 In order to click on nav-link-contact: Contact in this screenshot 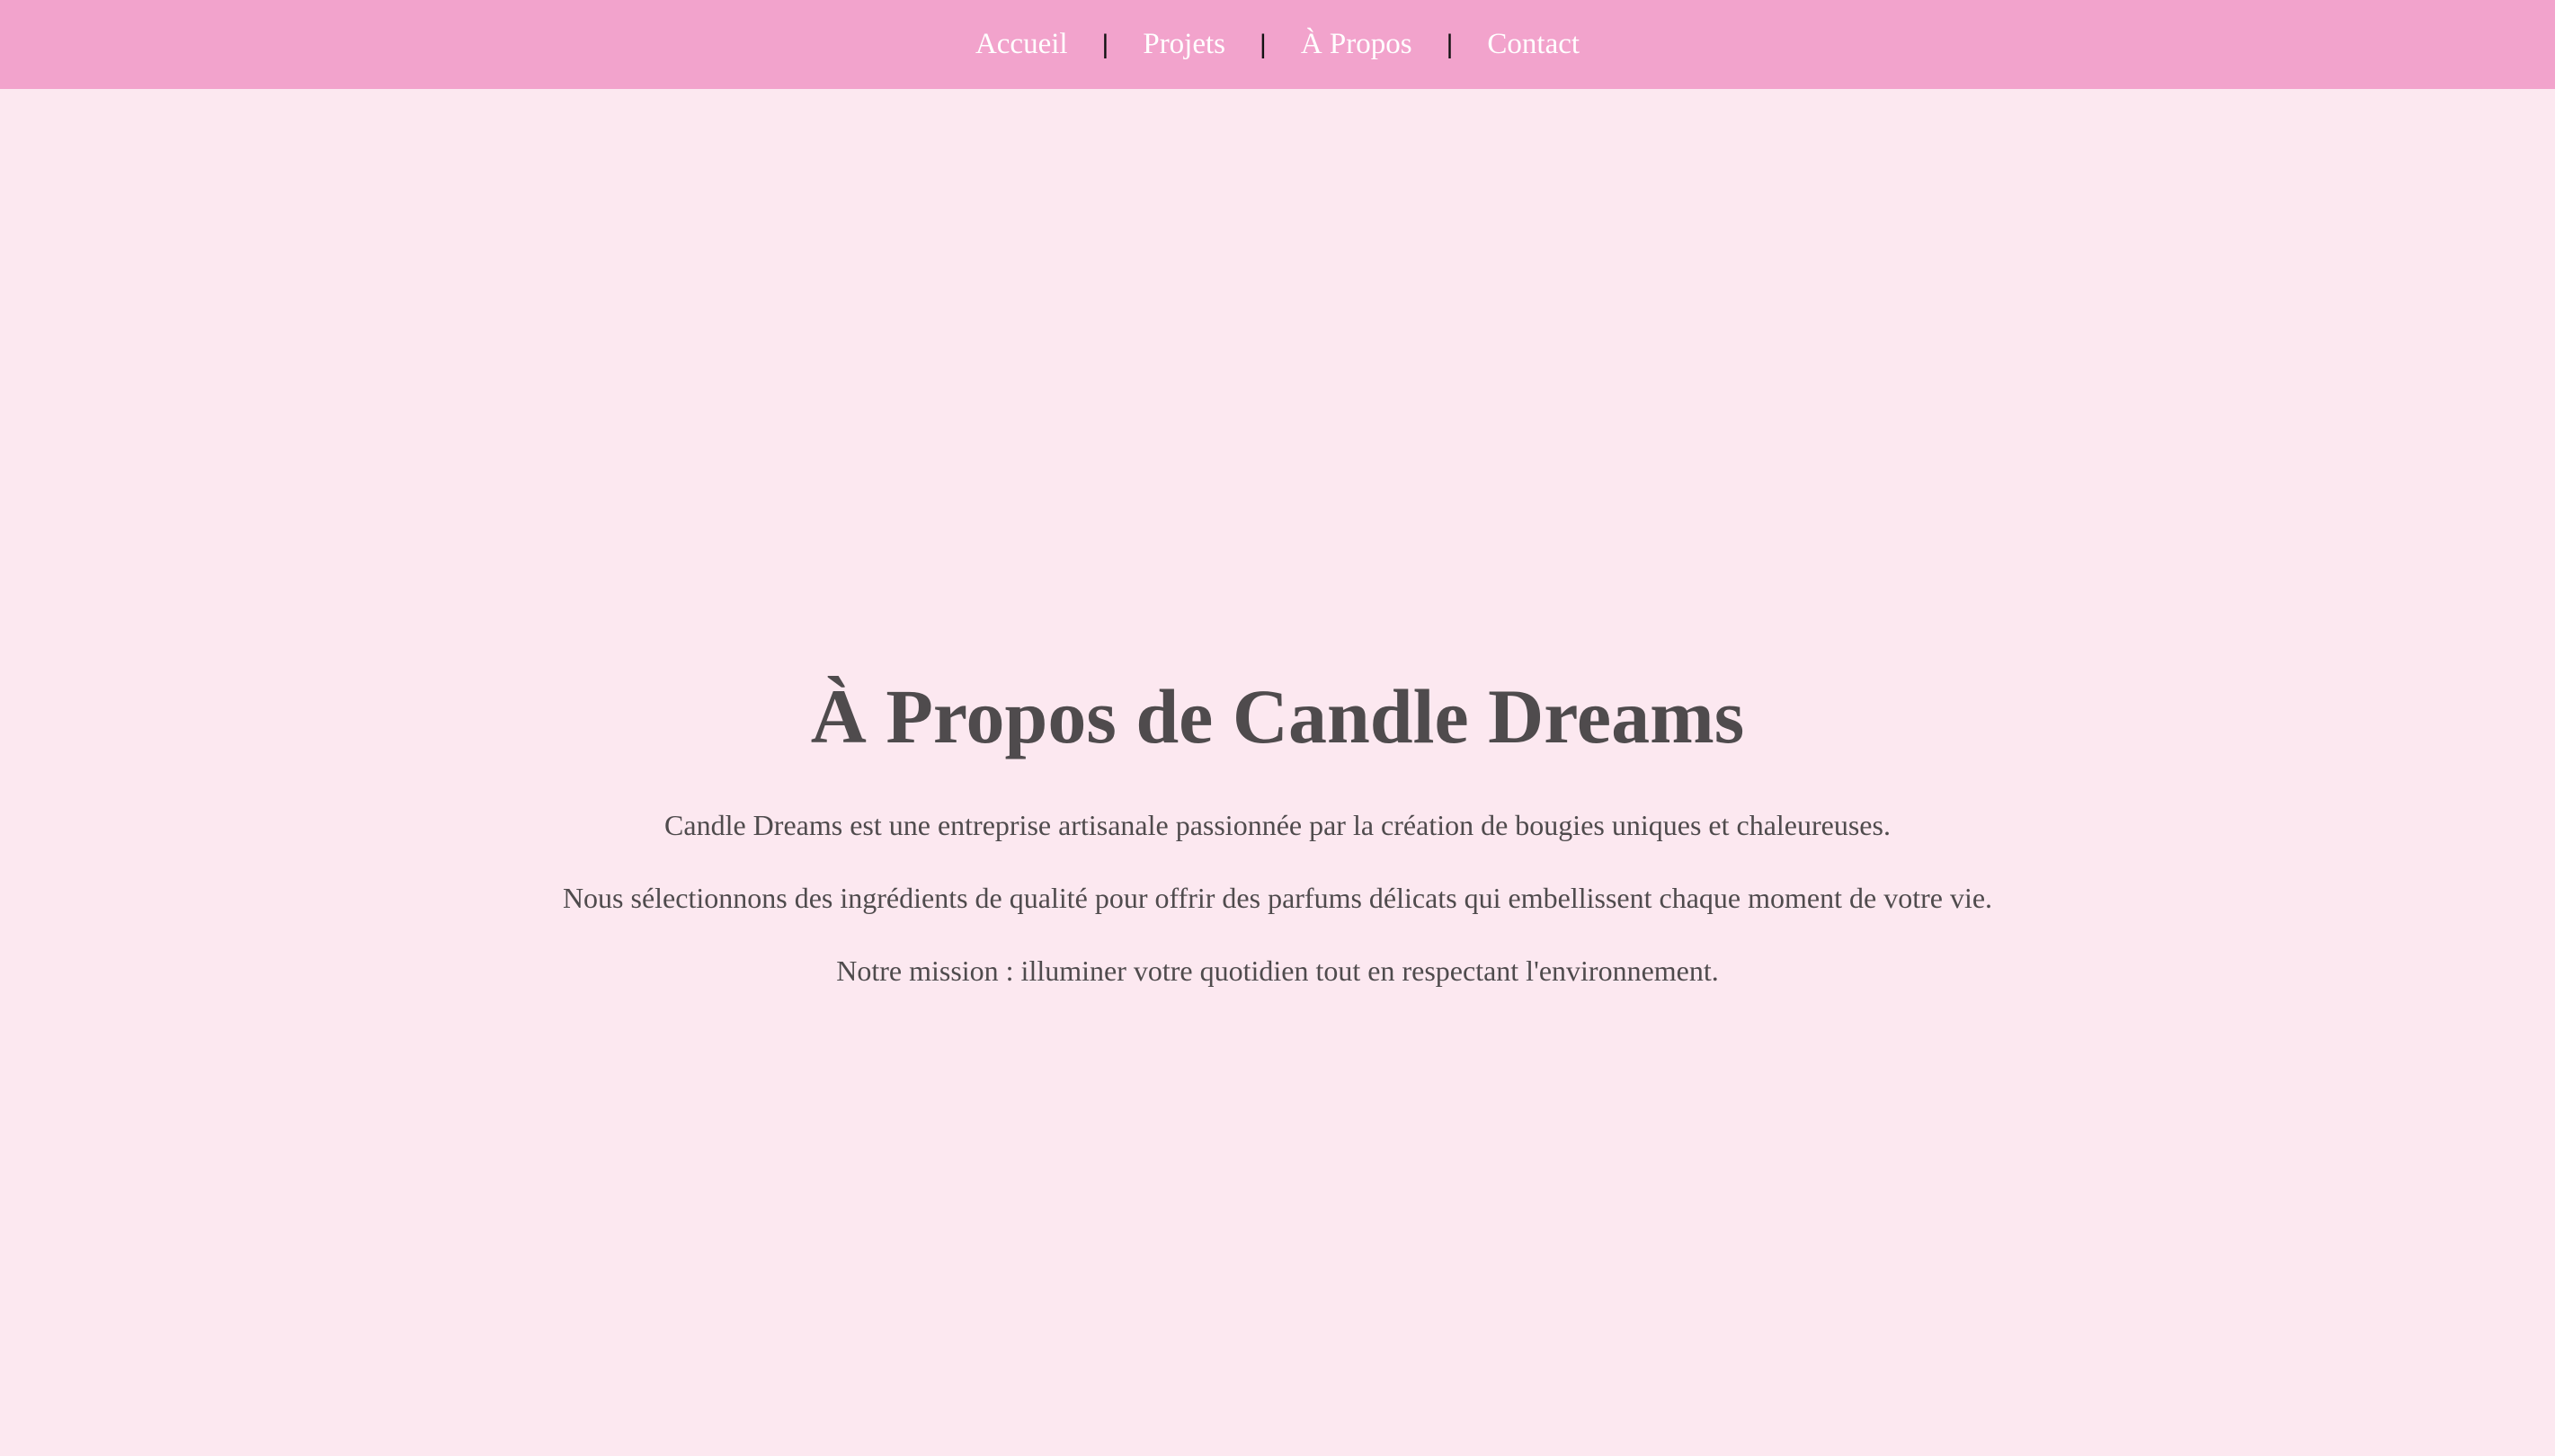, I will do `click(1533, 45)`.